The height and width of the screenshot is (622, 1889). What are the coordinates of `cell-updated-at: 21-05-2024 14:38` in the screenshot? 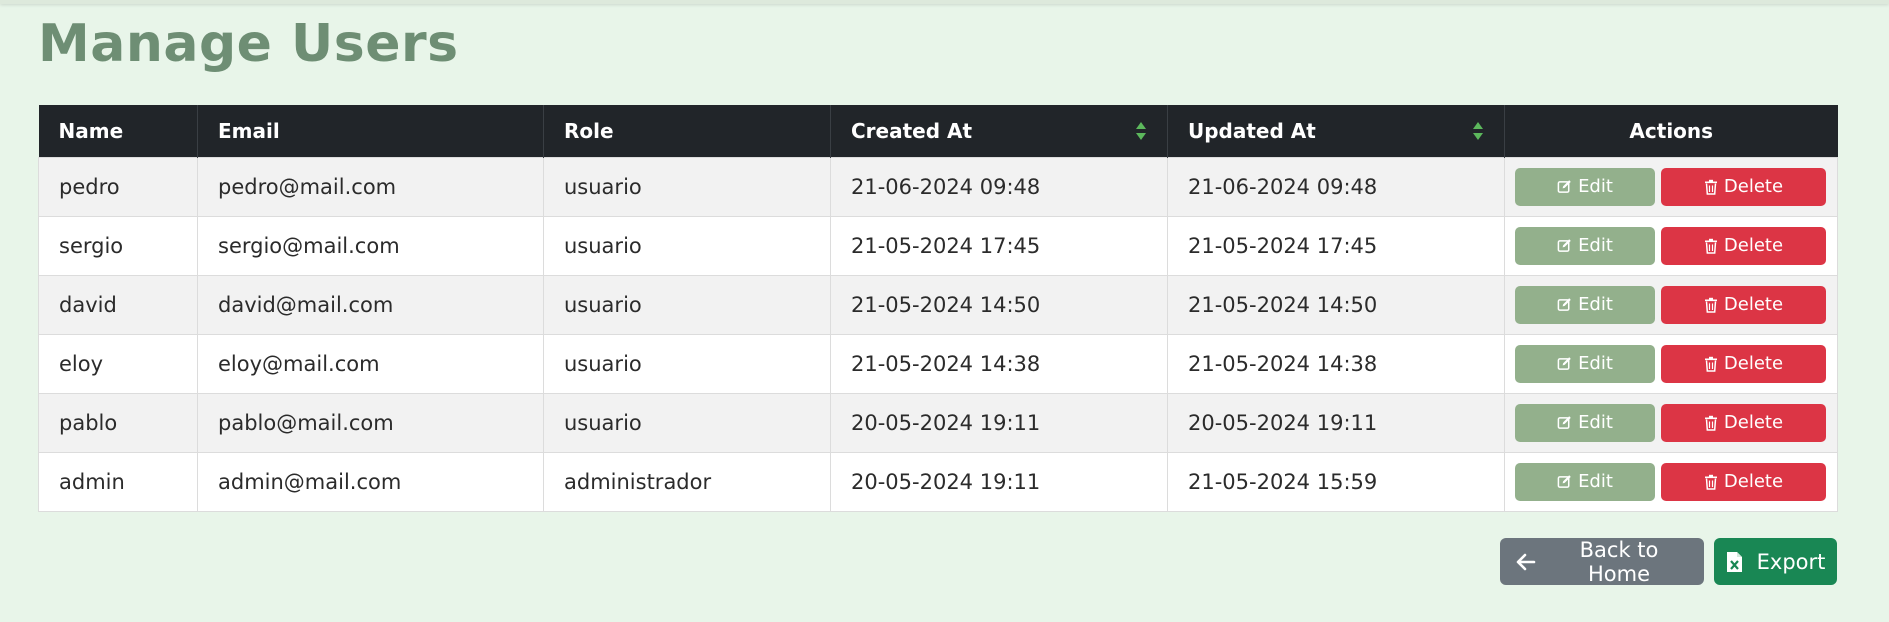 It's located at (1336, 363).